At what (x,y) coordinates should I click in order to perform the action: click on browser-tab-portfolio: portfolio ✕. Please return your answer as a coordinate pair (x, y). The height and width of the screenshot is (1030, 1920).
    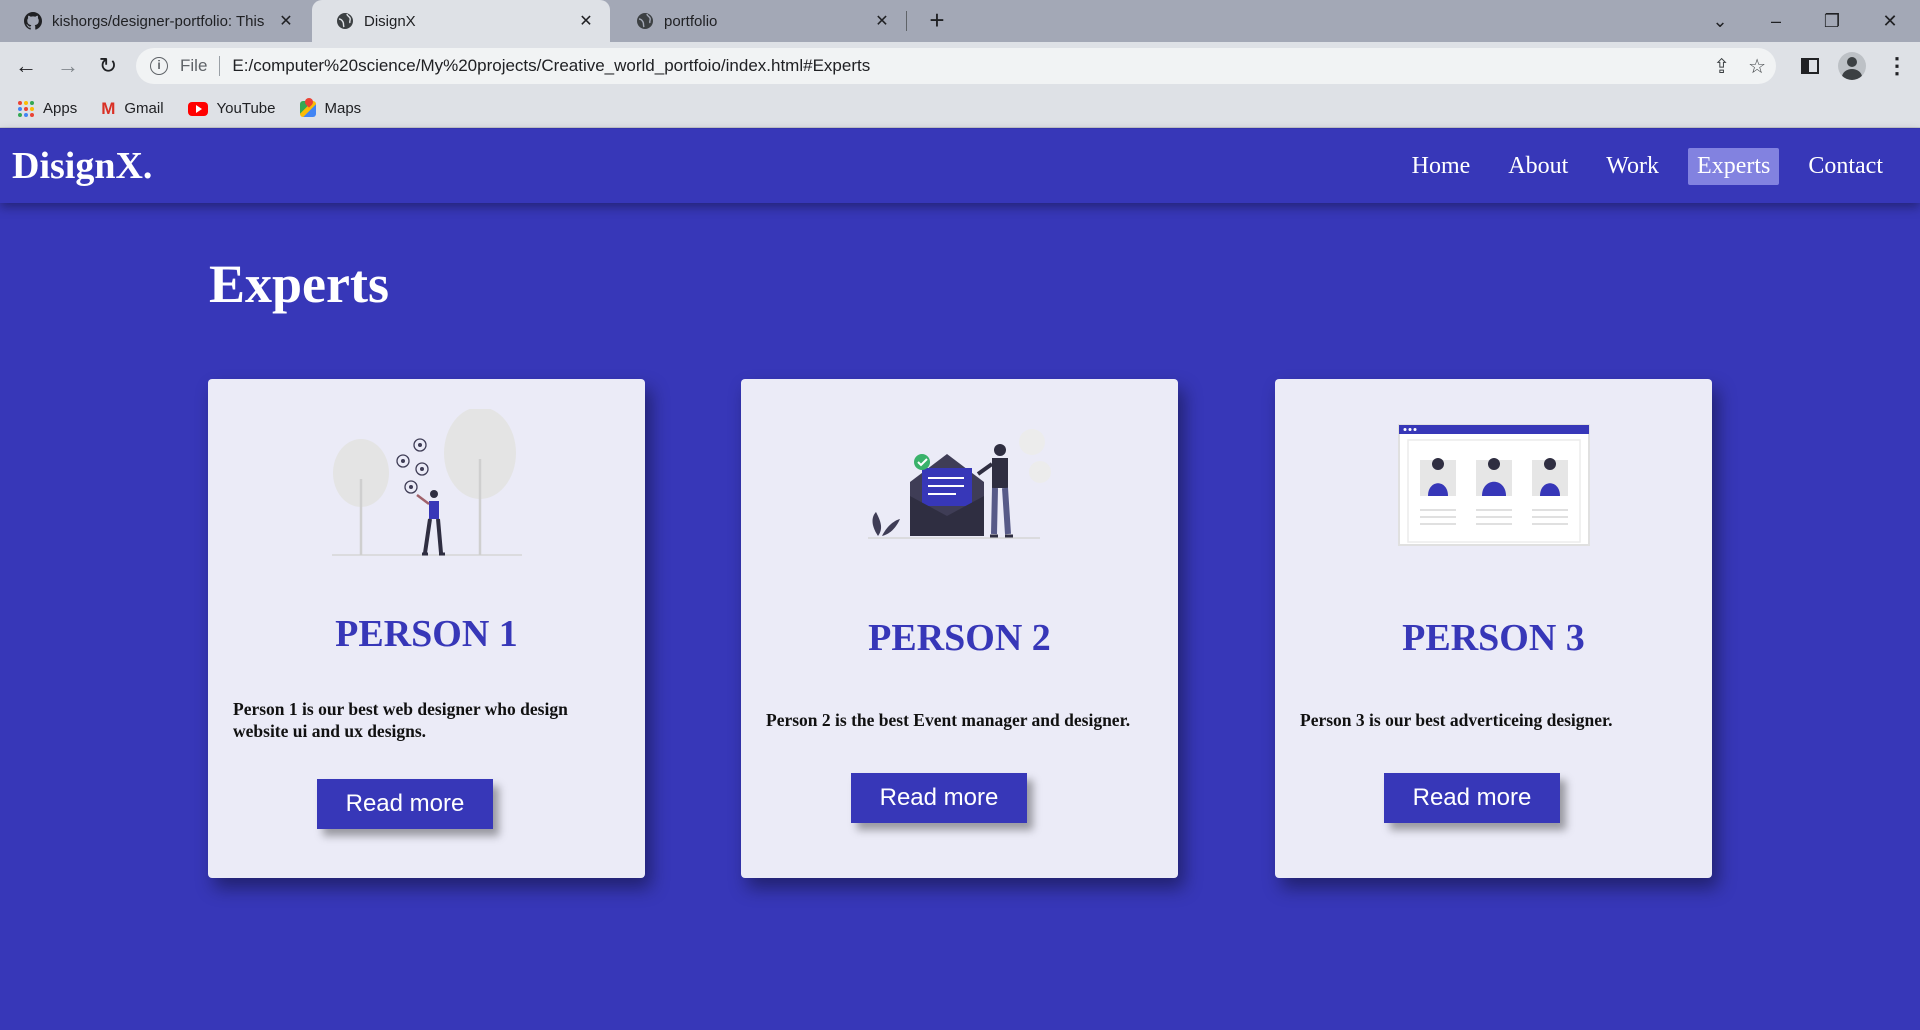
    Looking at the image, I should click on (759, 21).